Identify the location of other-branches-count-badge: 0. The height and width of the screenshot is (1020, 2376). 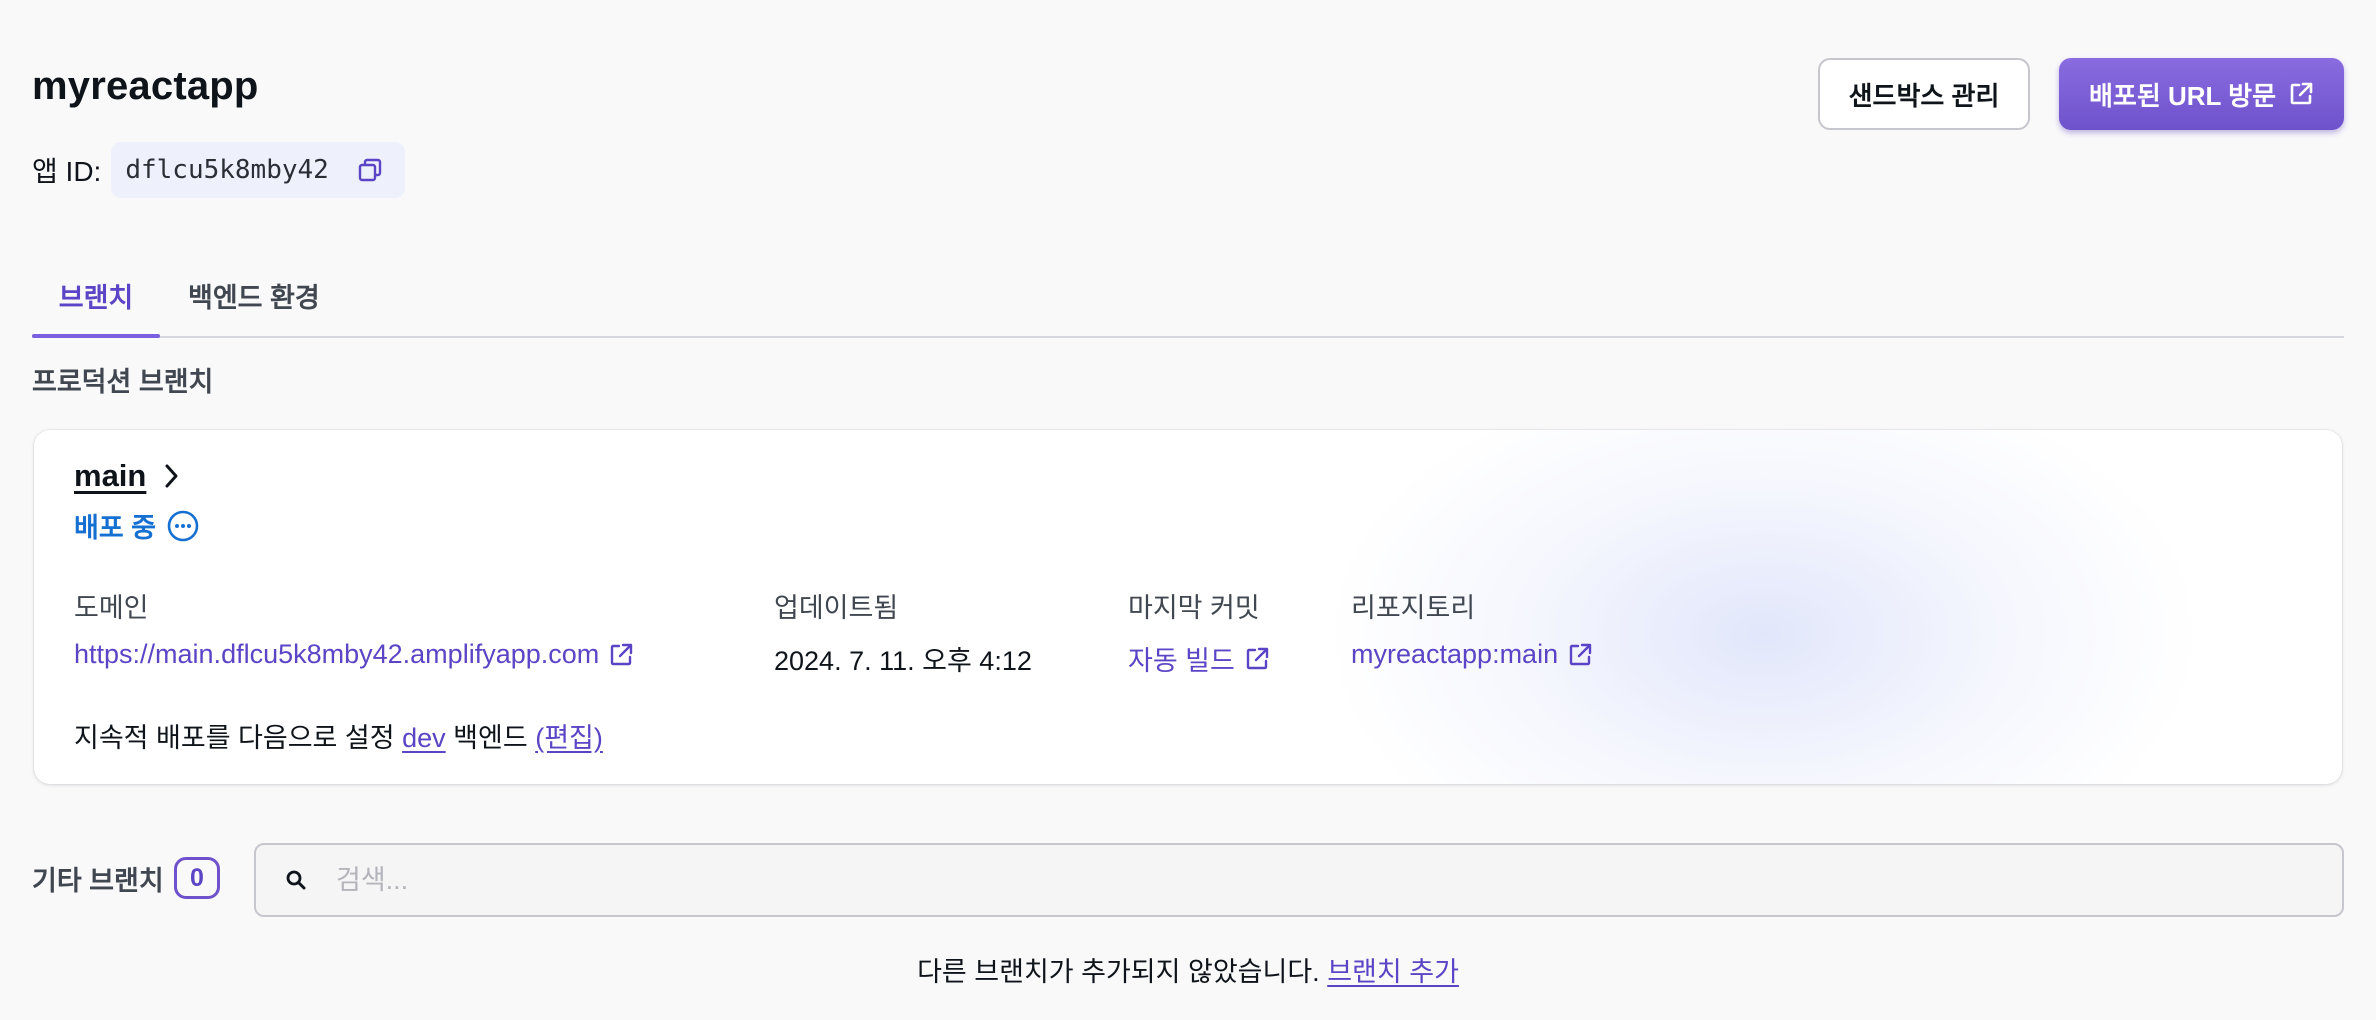
(197, 878).